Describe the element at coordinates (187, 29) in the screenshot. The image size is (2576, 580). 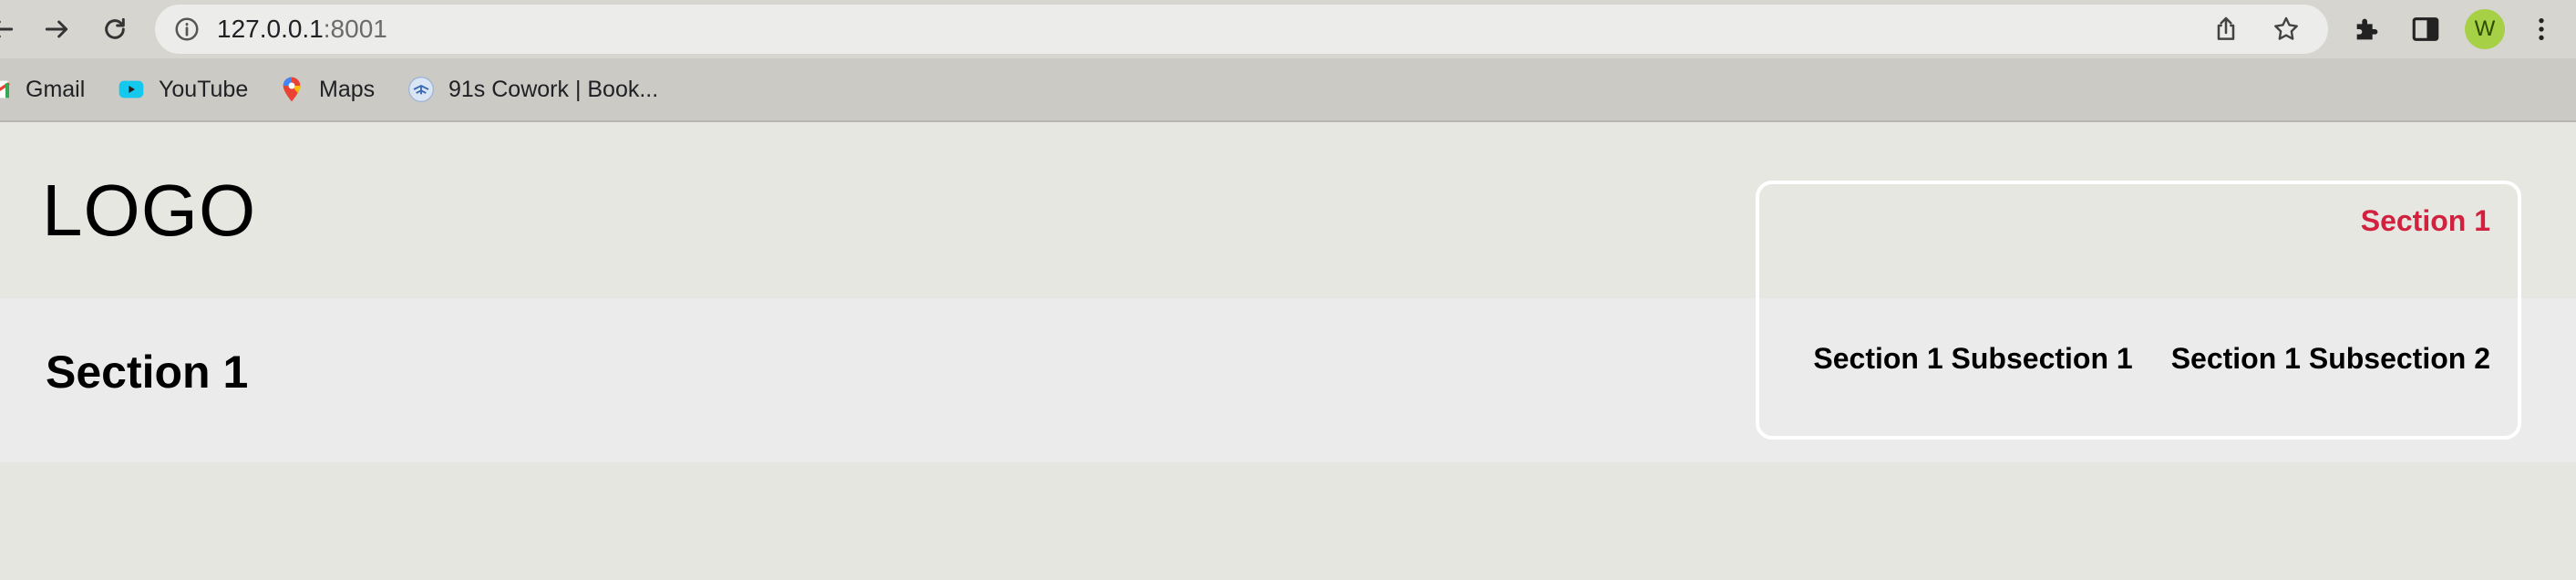
I see `info-icon` at that location.